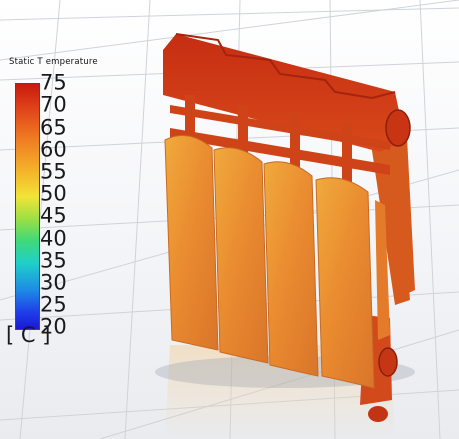 The height and width of the screenshot is (439, 459). Describe the element at coordinates (53, 104) in the screenshot. I see `tick-label: 70` at that location.